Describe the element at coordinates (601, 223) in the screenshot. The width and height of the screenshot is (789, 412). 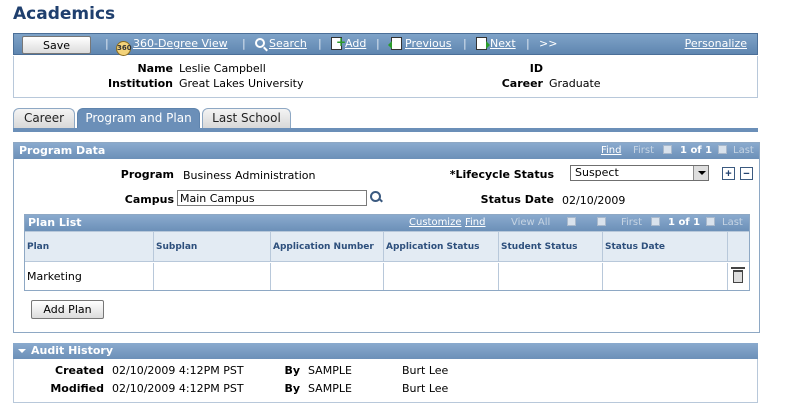
I see `spreadsheet-icon` at that location.